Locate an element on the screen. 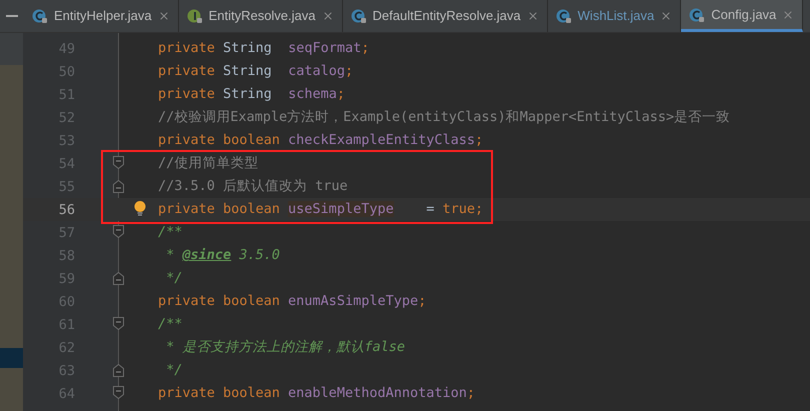 This screenshot has width=810, height=411. code-line: * 是否支持方法上的注解，默认false is located at coordinates (285, 348).